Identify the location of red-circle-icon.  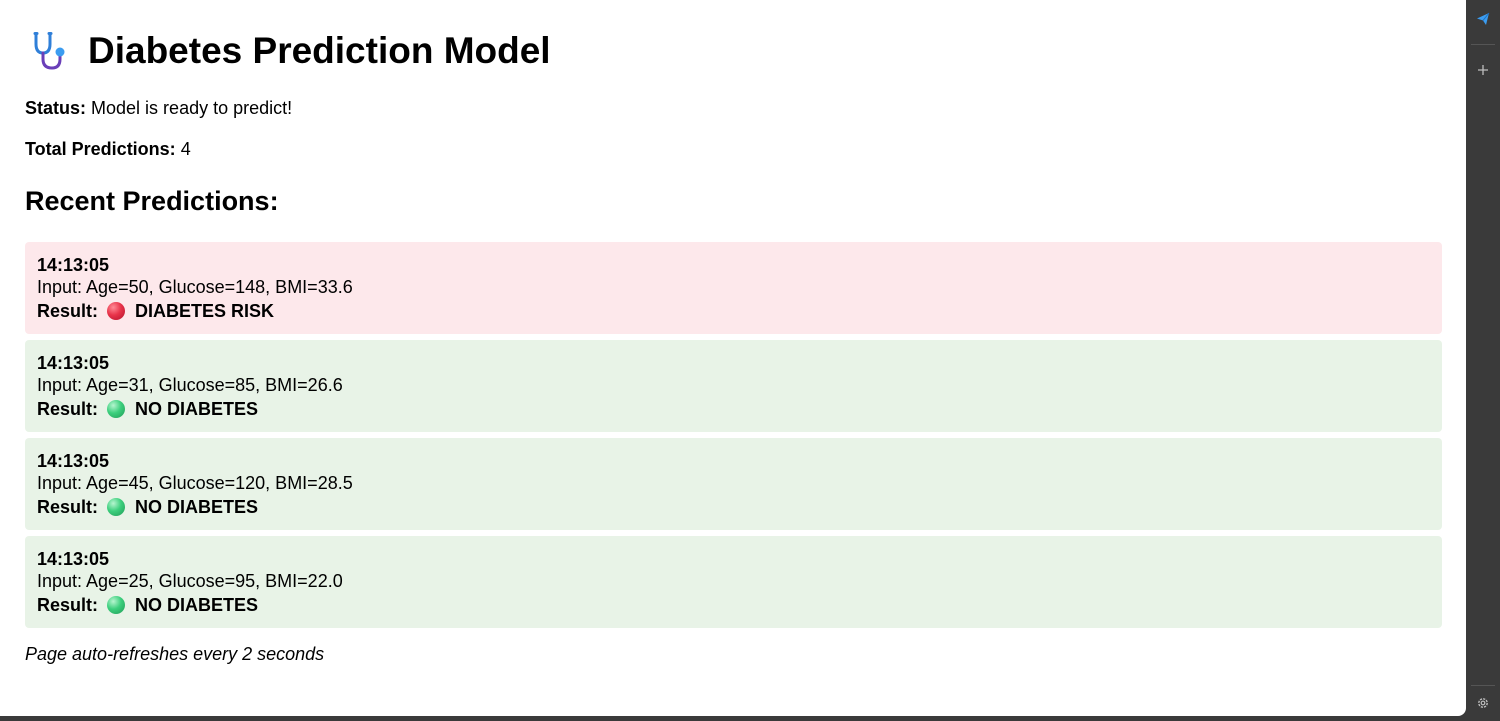
(116, 311).